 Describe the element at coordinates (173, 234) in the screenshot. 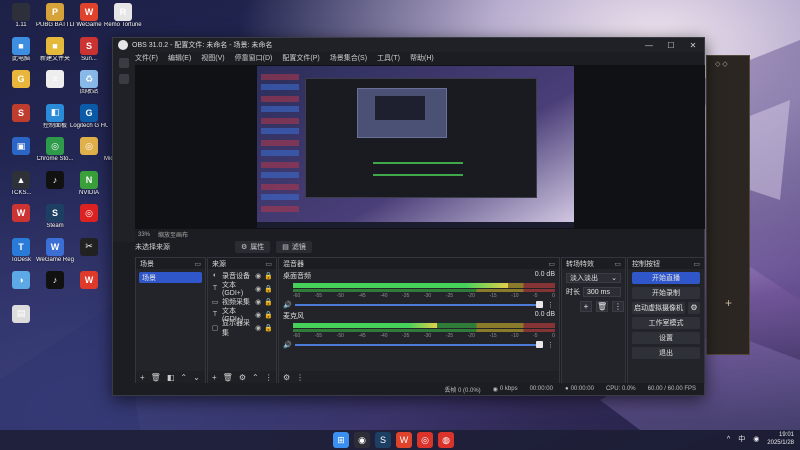

I see `zoom-hint: 缩放至画布` at that location.